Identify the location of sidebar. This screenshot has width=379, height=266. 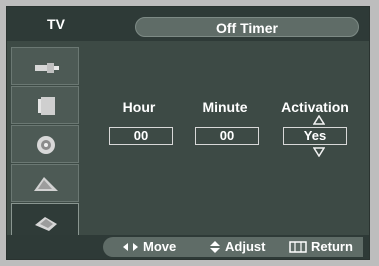
(45, 146).